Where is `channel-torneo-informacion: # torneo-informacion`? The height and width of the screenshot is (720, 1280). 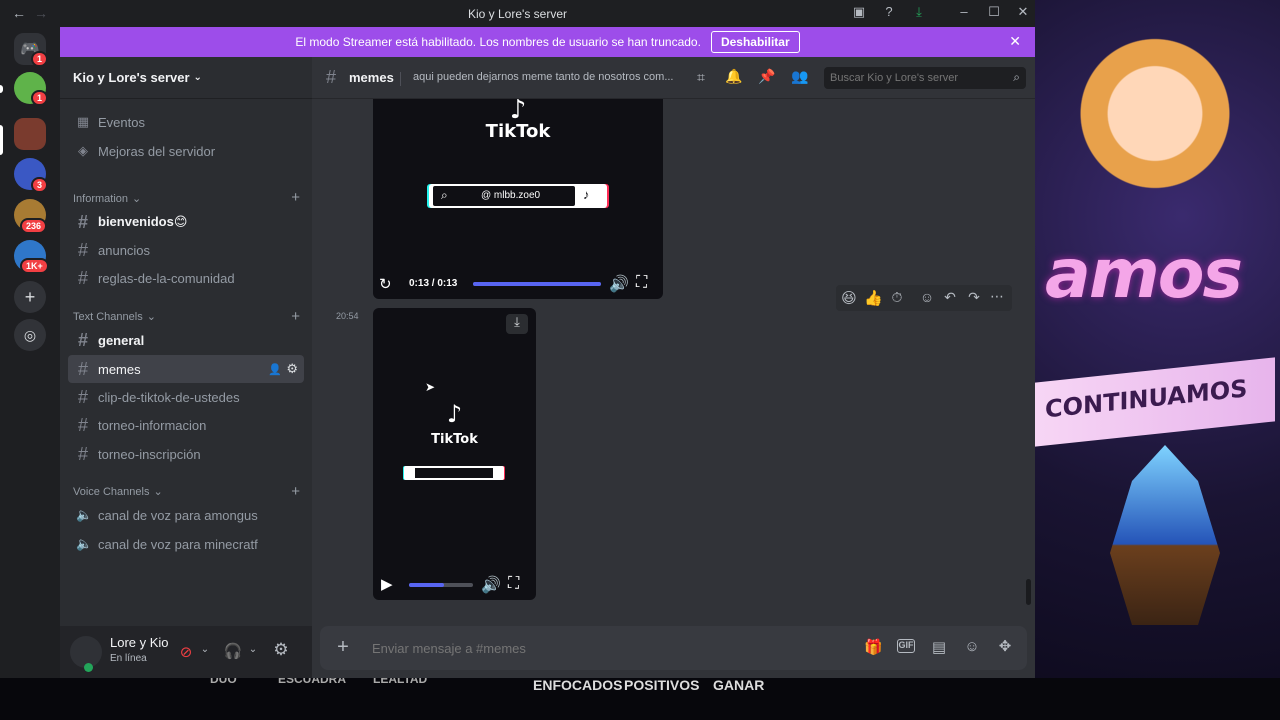 channel-torneo-informacion: # torneo-informacion is located at coordinates (186, 425).